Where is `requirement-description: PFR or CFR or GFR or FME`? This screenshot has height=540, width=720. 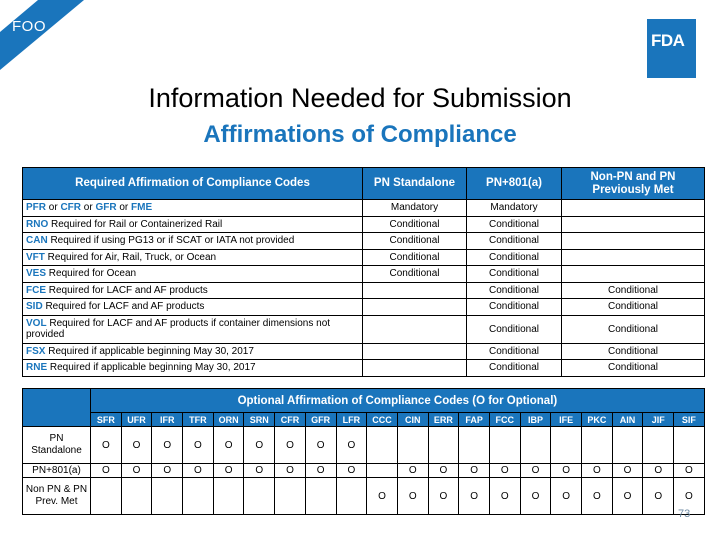 requirement-description: PFR or CFR or GFR or FME is located at coordinates (192, 208).